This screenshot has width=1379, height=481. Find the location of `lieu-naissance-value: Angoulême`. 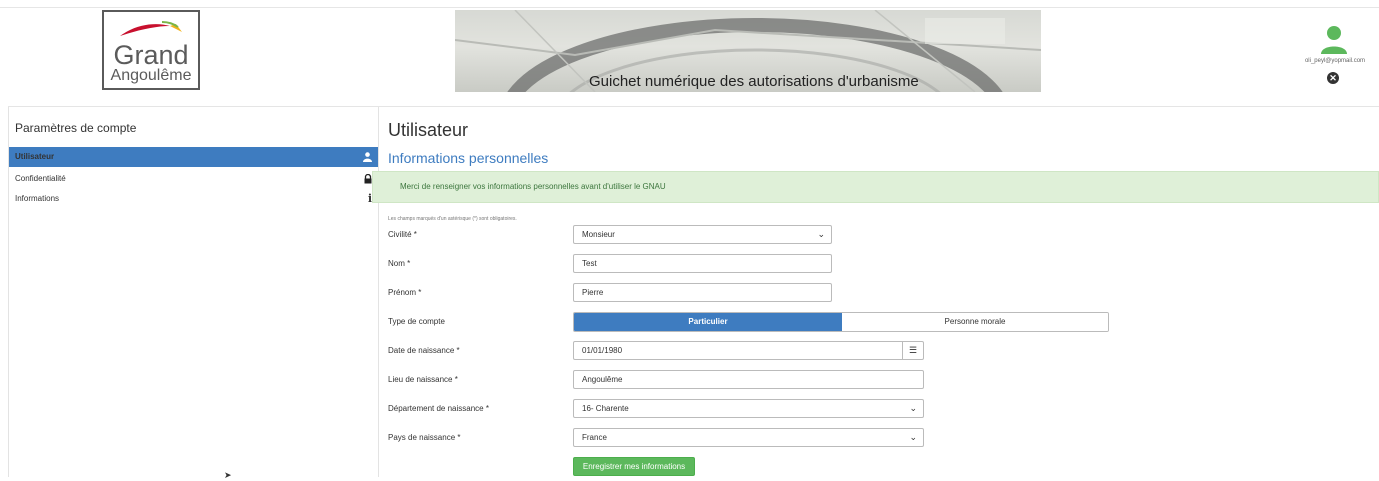

lieu-naissance-value: Angoulême is located at coordinates (602, 379).